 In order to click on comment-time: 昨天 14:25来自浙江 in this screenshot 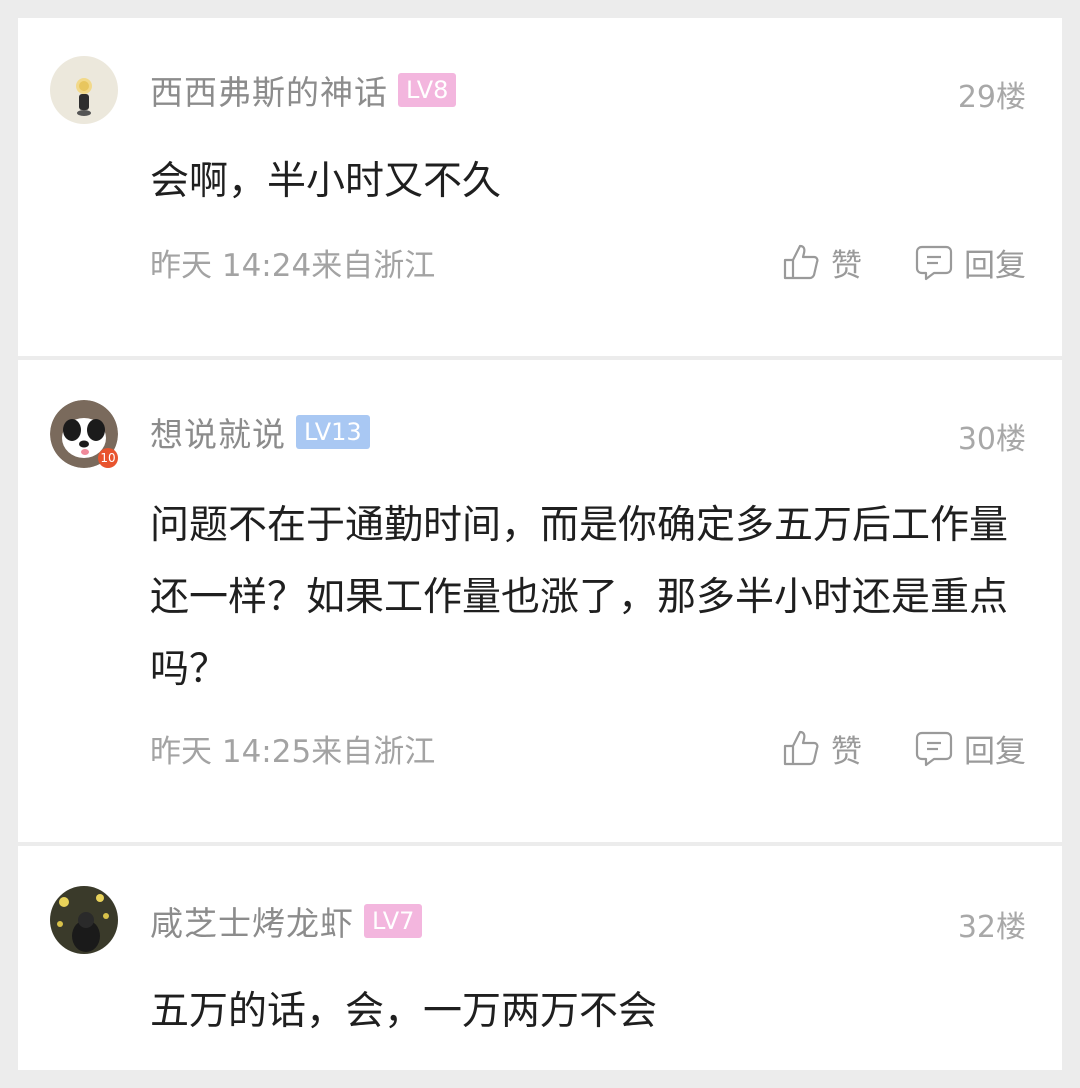, I will do `click(293, 751)`.